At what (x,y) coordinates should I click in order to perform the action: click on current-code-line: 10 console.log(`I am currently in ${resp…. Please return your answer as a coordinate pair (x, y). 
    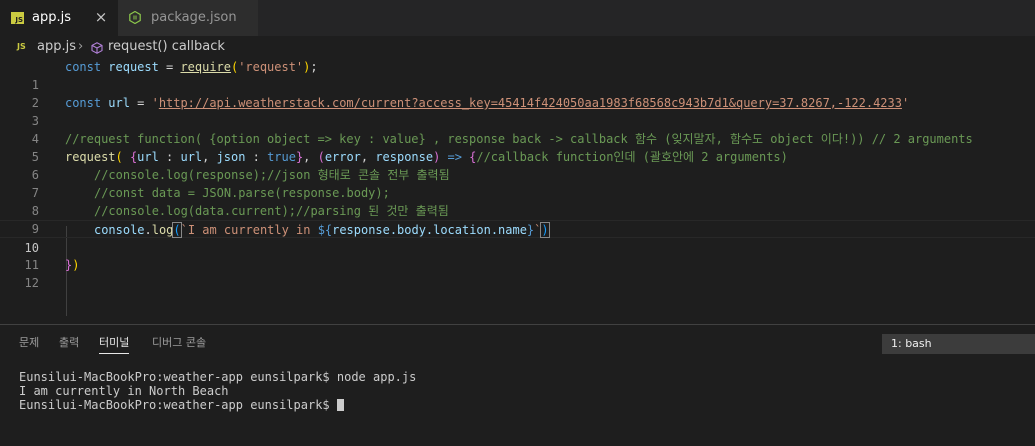
    Looking at the image, I should click on (517, 237).